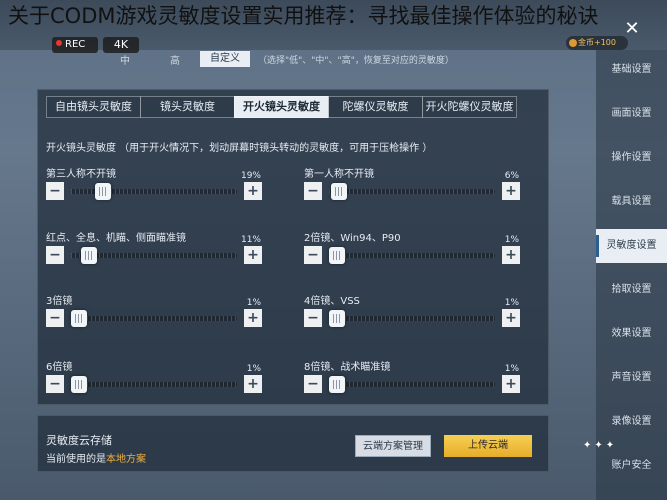 This screenshot has width=667, height=500. I want to click on quality-option-high: 高, so click(175, 59).